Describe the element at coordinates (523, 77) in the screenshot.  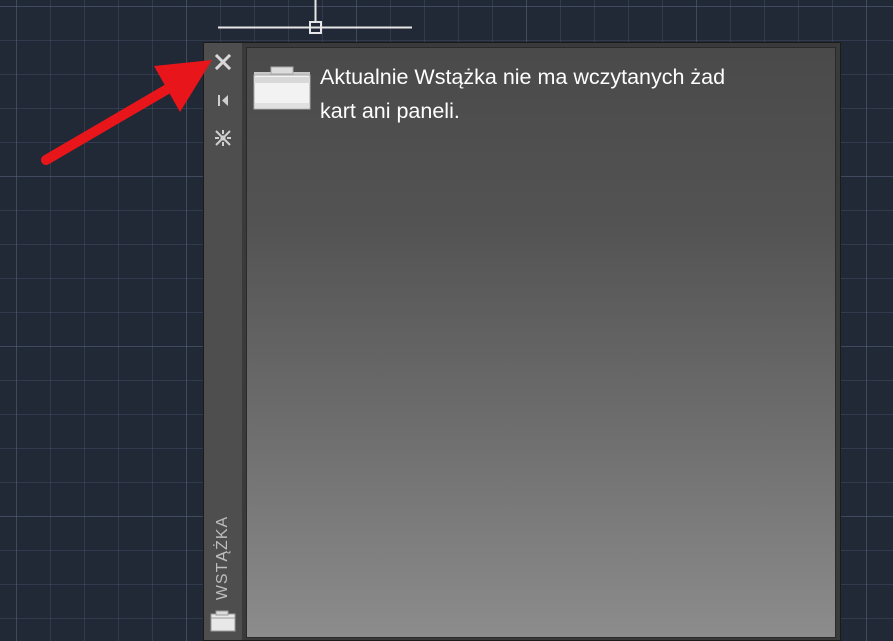
I see `message-line-1: Aktualnie Wstążka nie ma wczytanych żad` at that location.